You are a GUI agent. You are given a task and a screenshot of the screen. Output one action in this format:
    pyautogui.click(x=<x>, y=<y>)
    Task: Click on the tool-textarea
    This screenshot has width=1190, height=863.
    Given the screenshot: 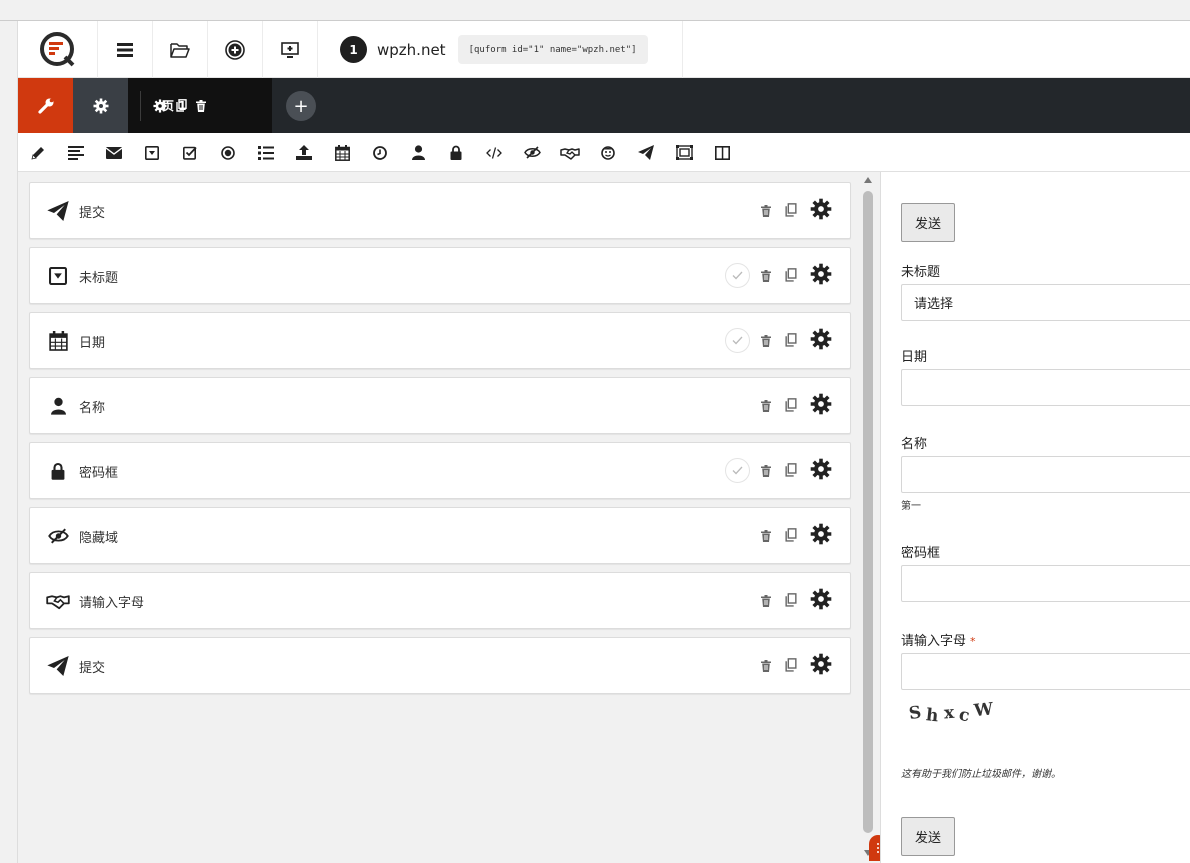 What is the action you would take?
    pyautogui.click(x=76, y=152)
    